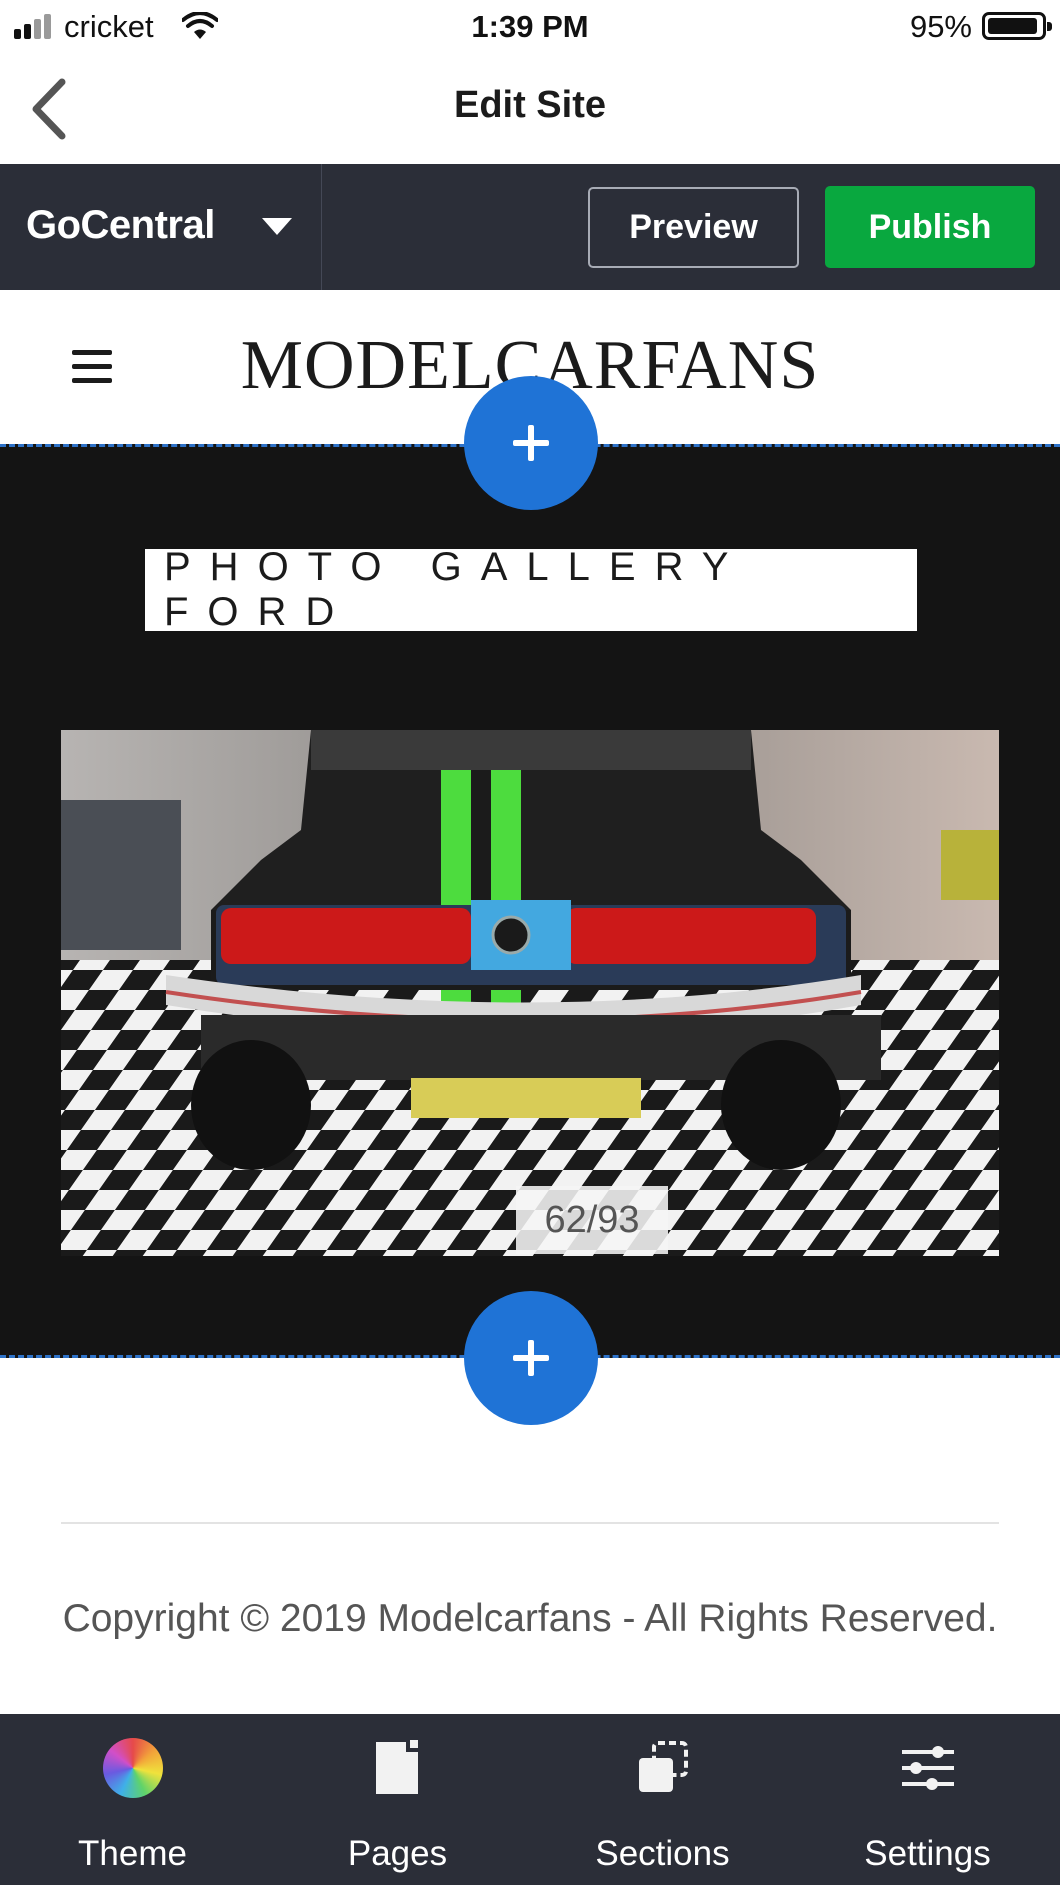 This screenshot has height=1885, width=1060. I want to click on publish-button: Publish, so click(930, 227).